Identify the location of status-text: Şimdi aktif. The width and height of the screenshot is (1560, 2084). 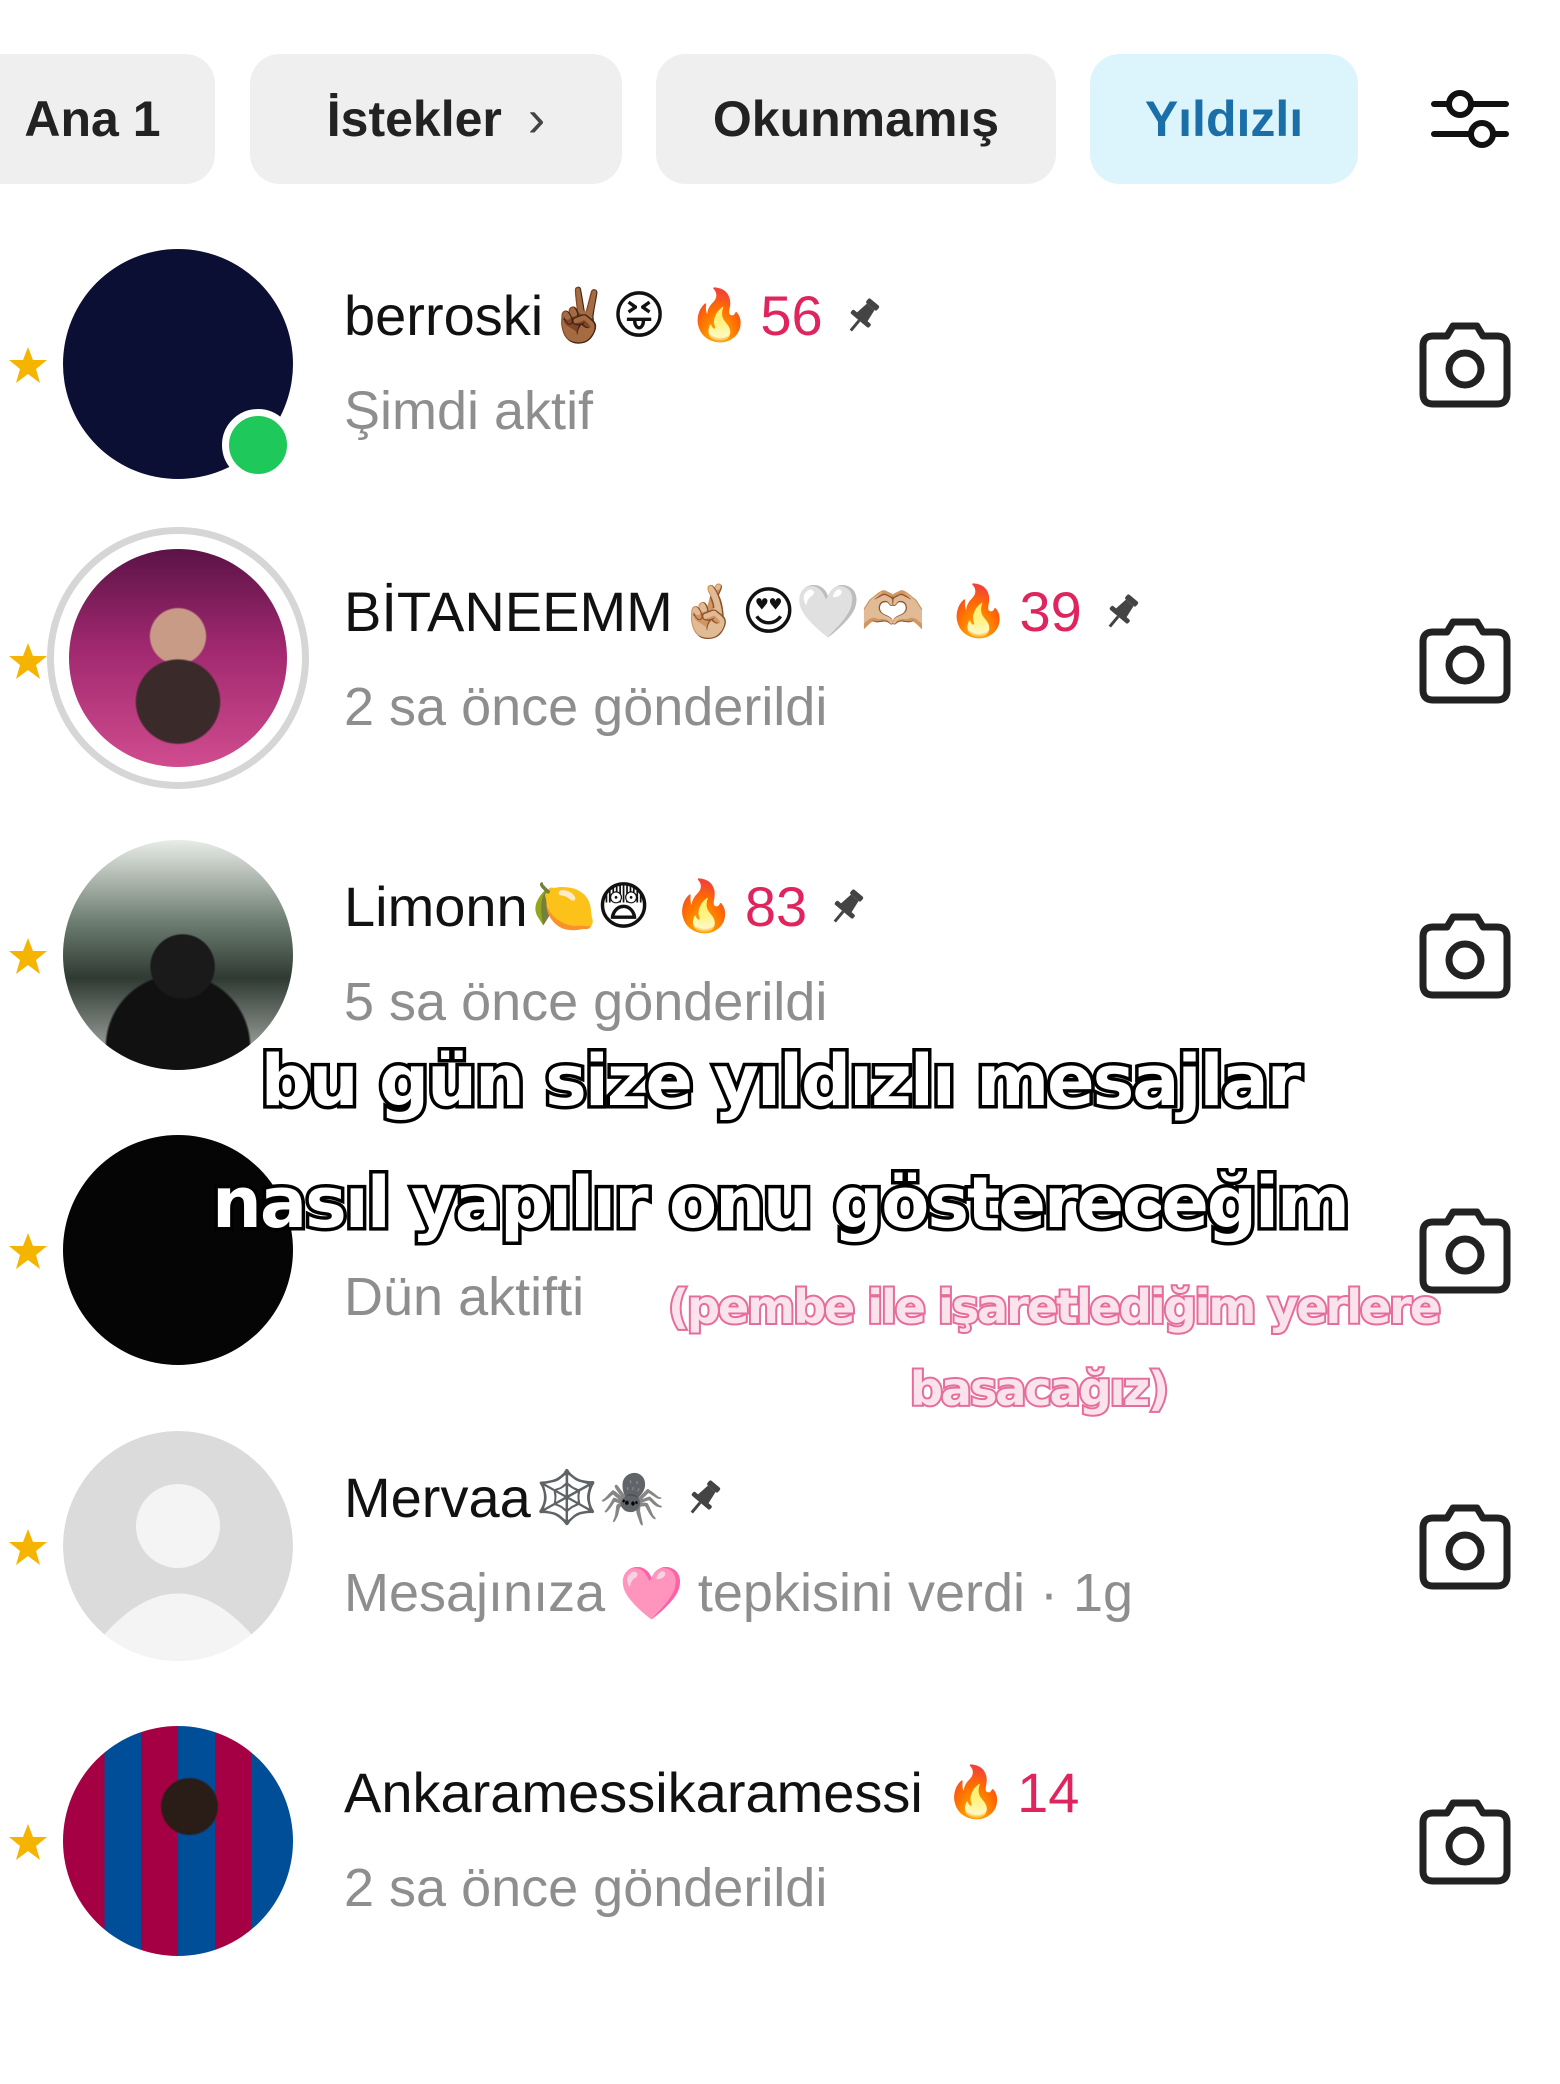
(469, 411).